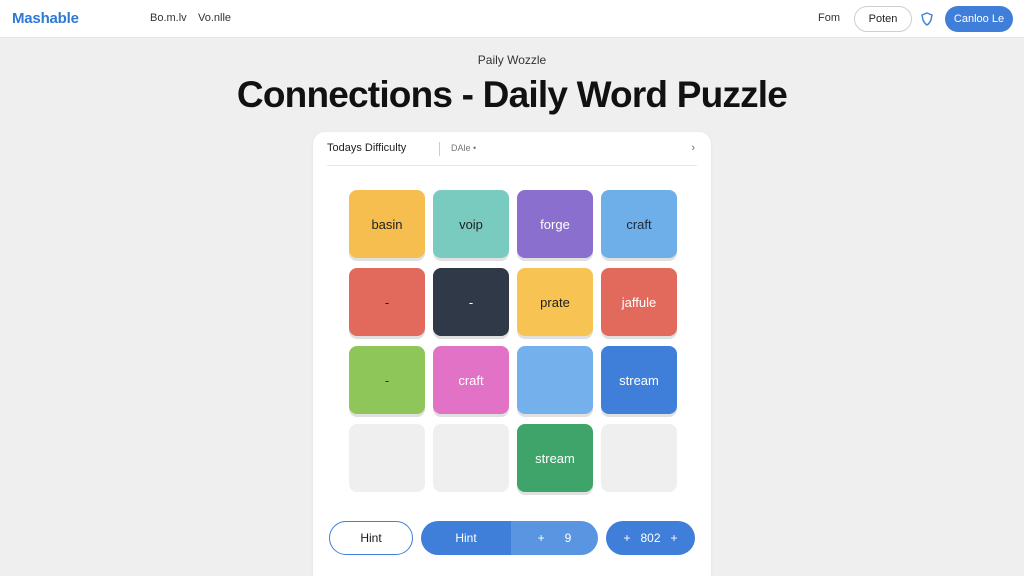  What do you see at coordinates (555, 224) in the screenshot?
I see `word-tile: forge` at bounding box center [555, 224].